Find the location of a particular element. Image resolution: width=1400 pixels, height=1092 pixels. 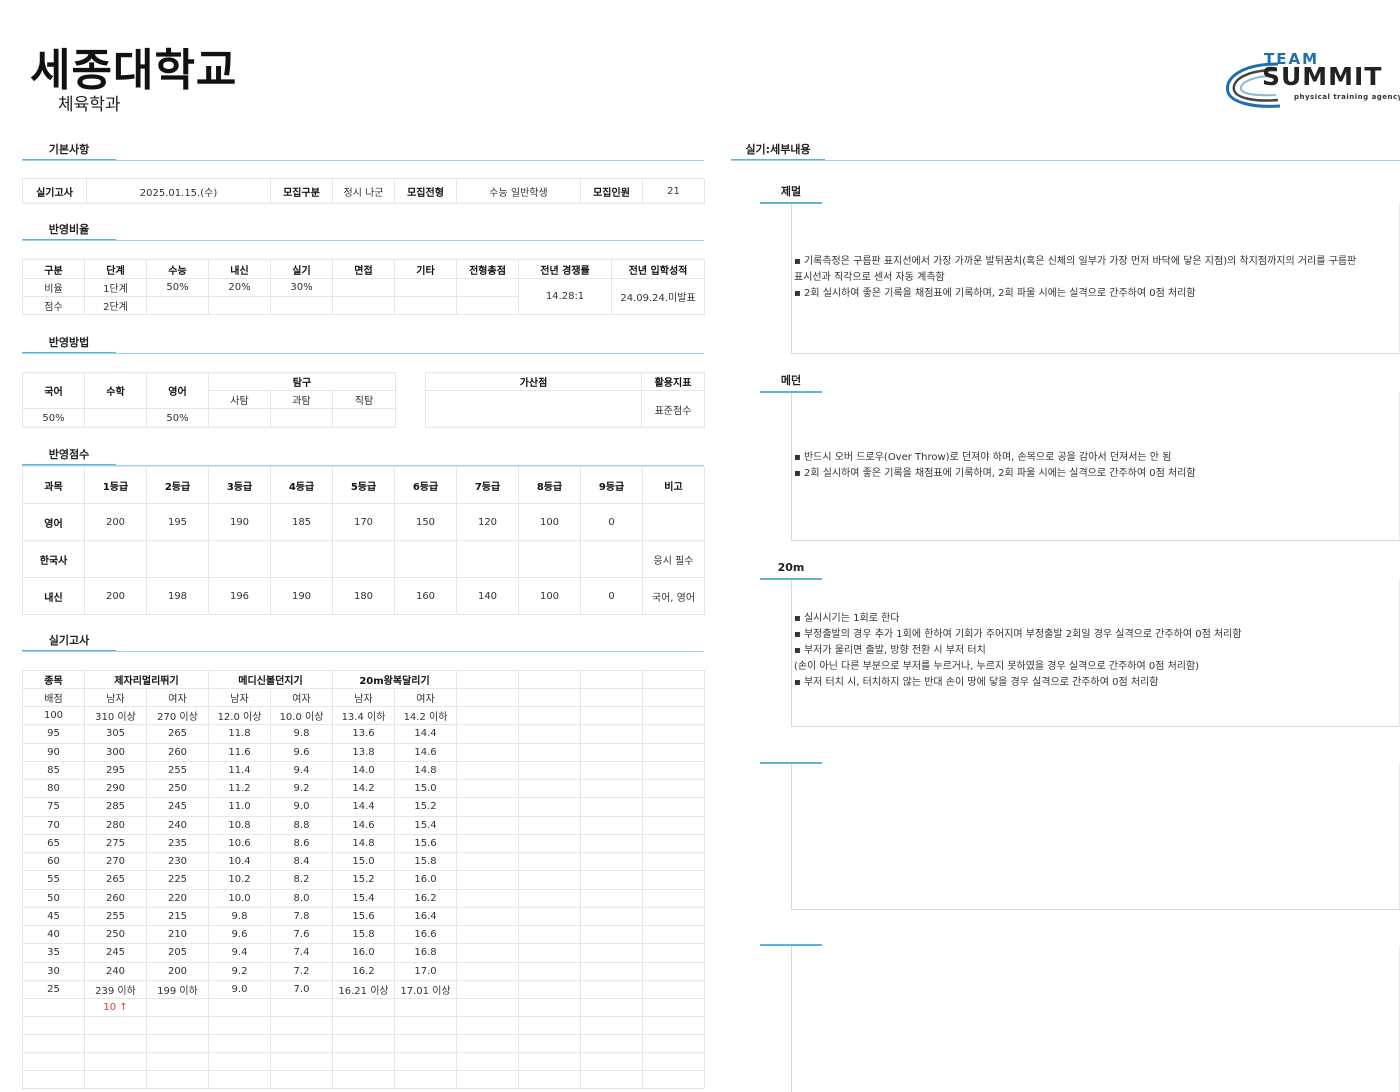

practical-score: 95 is located at coordinates (53, 734).